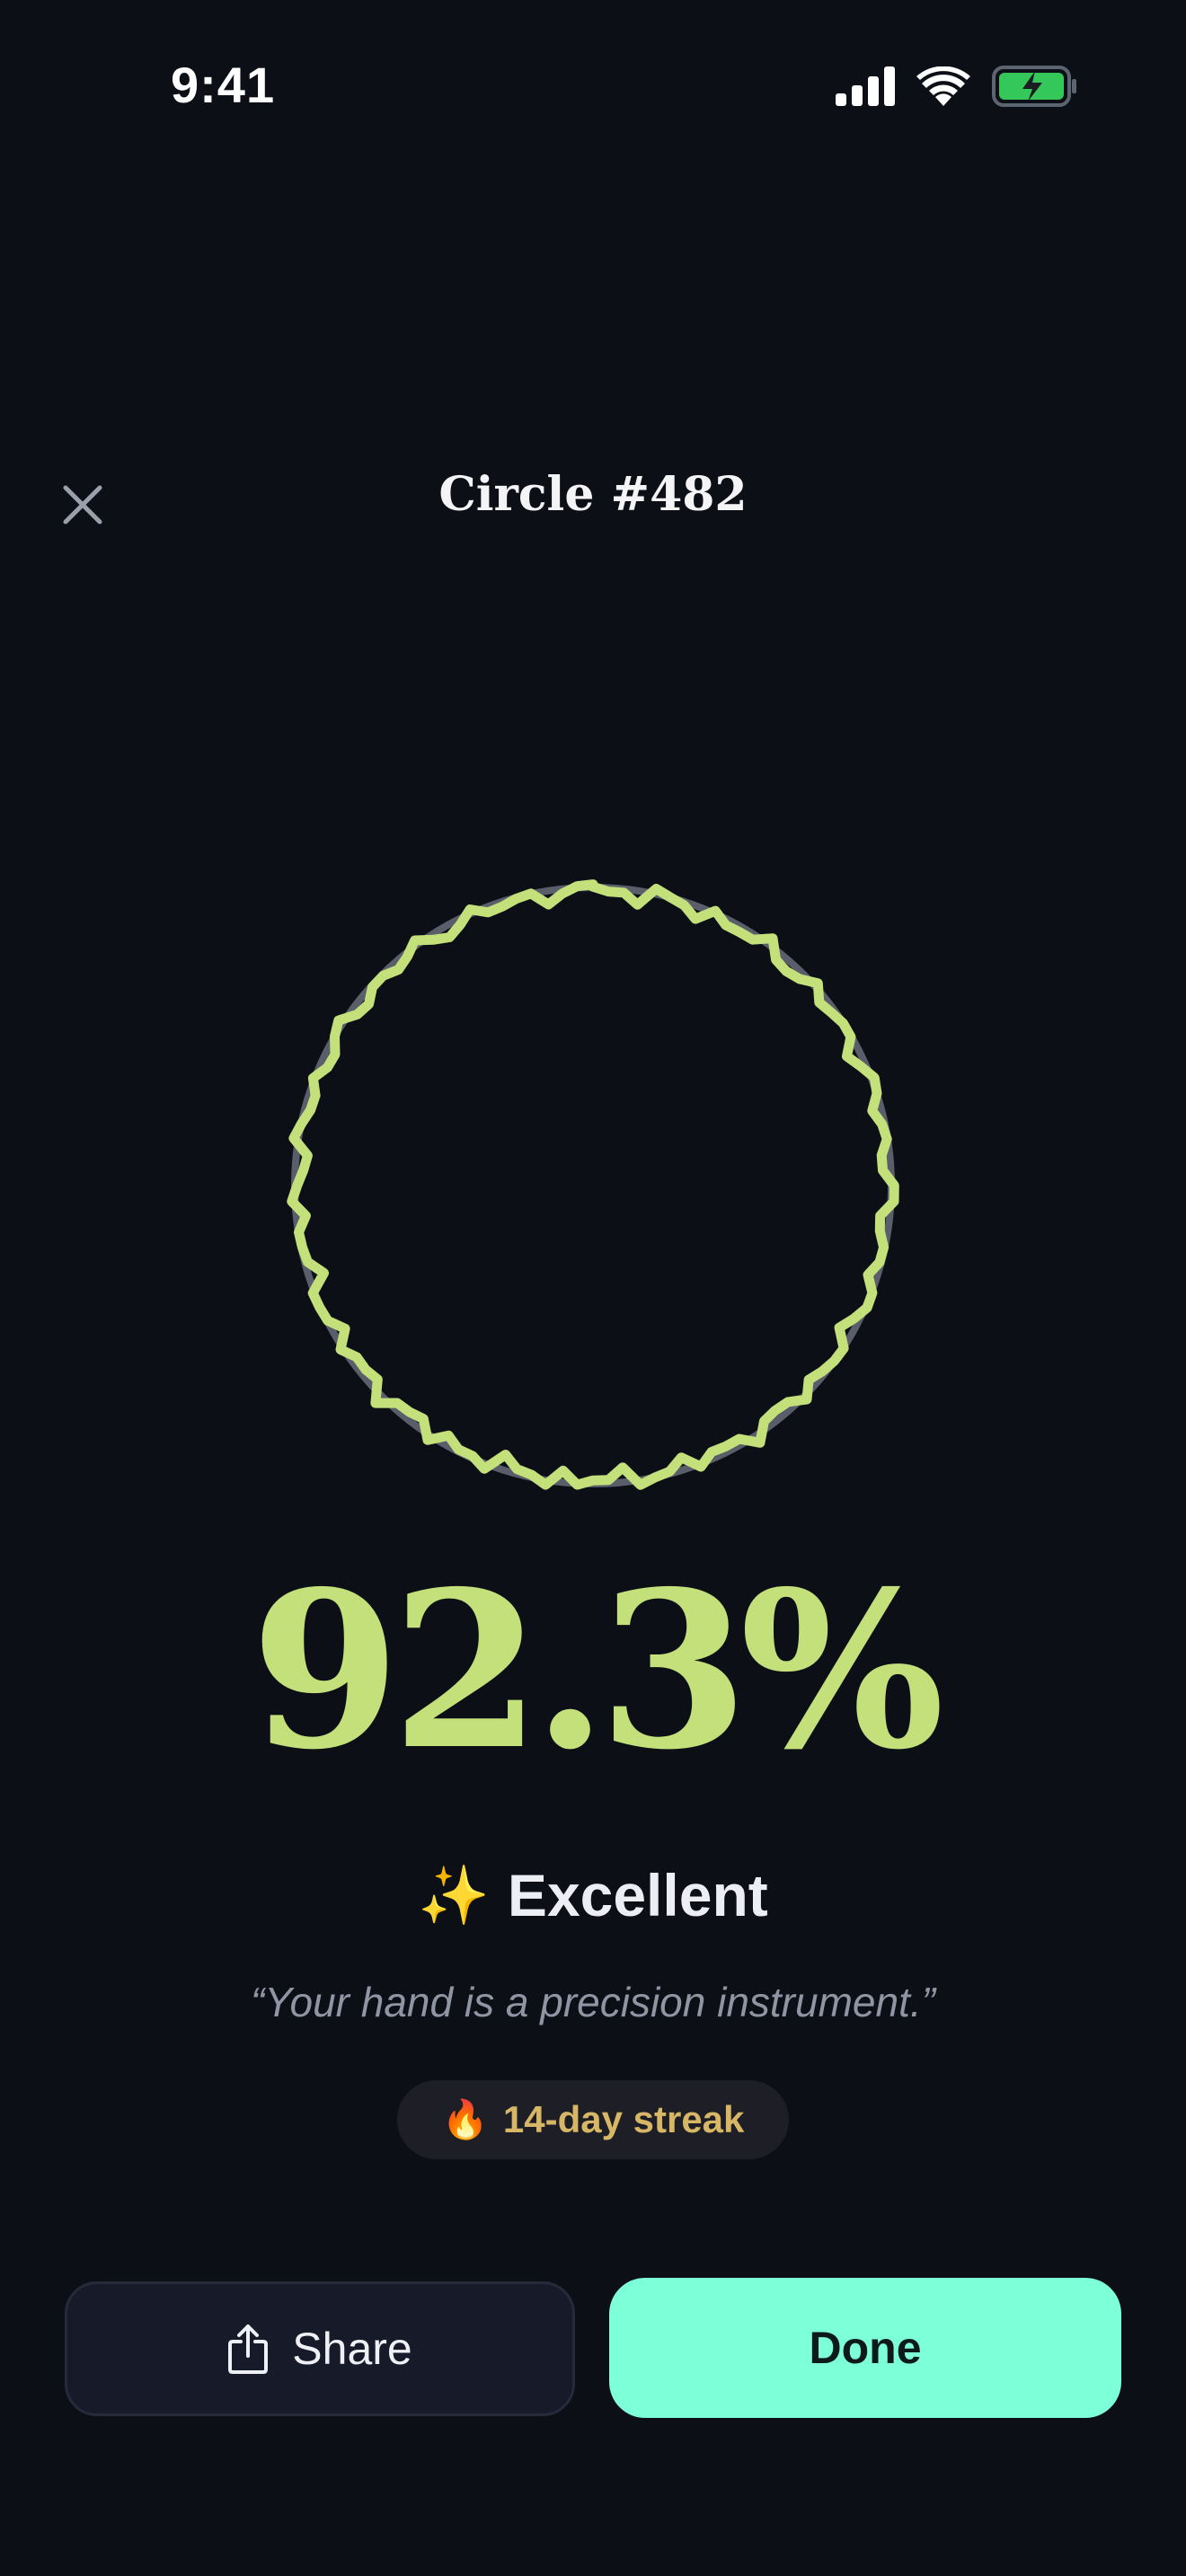 The width and height of the screenshot is (1186, 2576). I want to click on status-icons, so click(957, 86).